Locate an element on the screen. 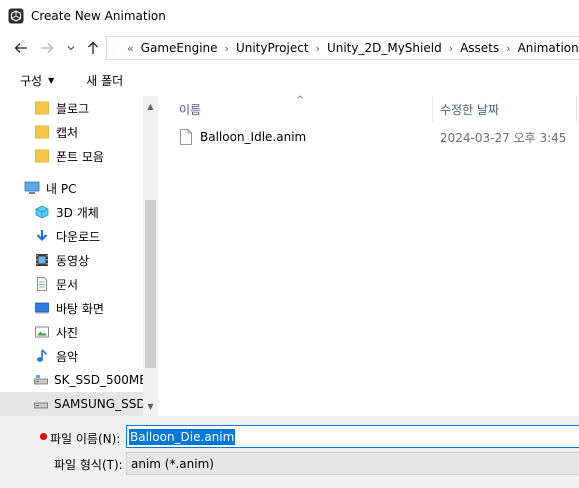 The height and width of the screenshot is (488, 579). required-dot-icon is located at coordinates (43, 436).